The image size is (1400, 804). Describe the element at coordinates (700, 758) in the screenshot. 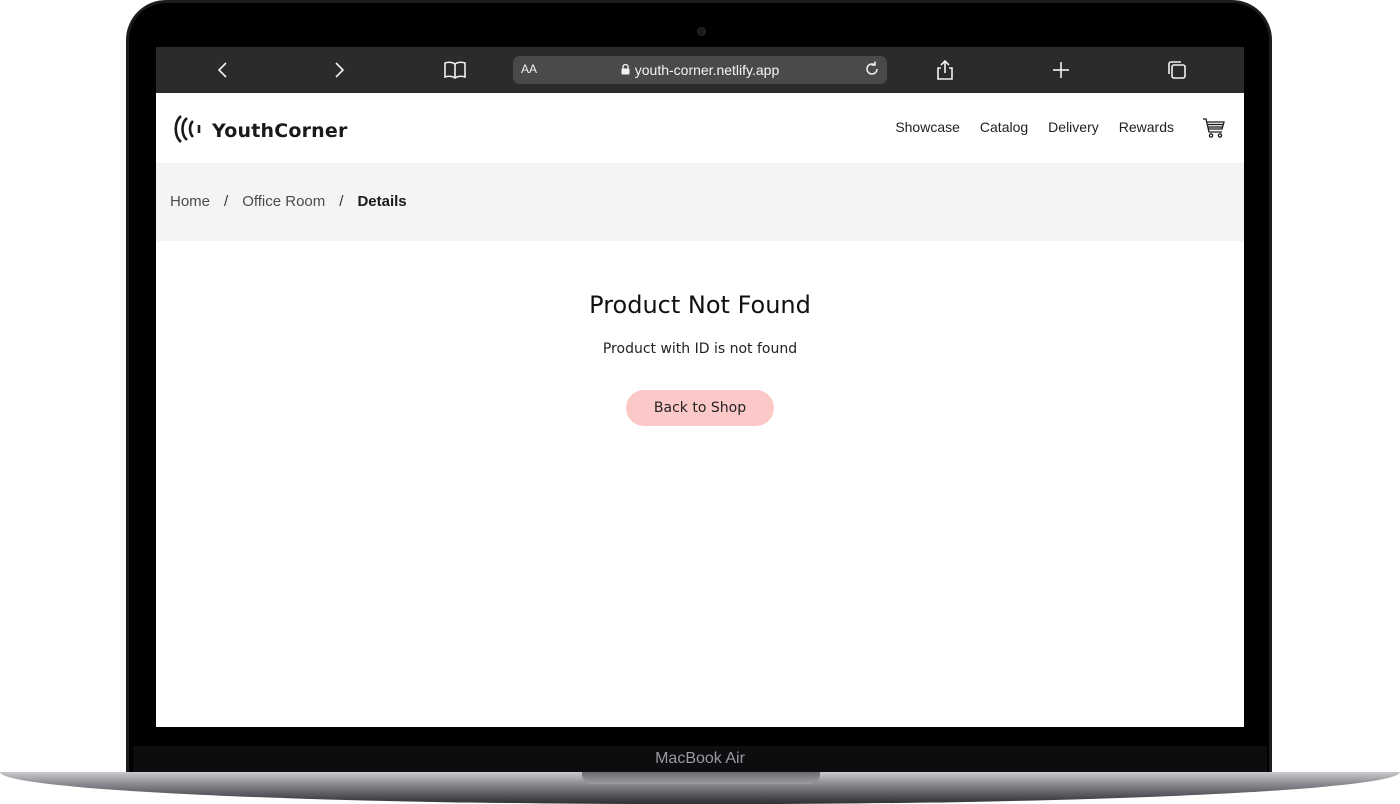

I see `device-label: MacBook Air` at that location.